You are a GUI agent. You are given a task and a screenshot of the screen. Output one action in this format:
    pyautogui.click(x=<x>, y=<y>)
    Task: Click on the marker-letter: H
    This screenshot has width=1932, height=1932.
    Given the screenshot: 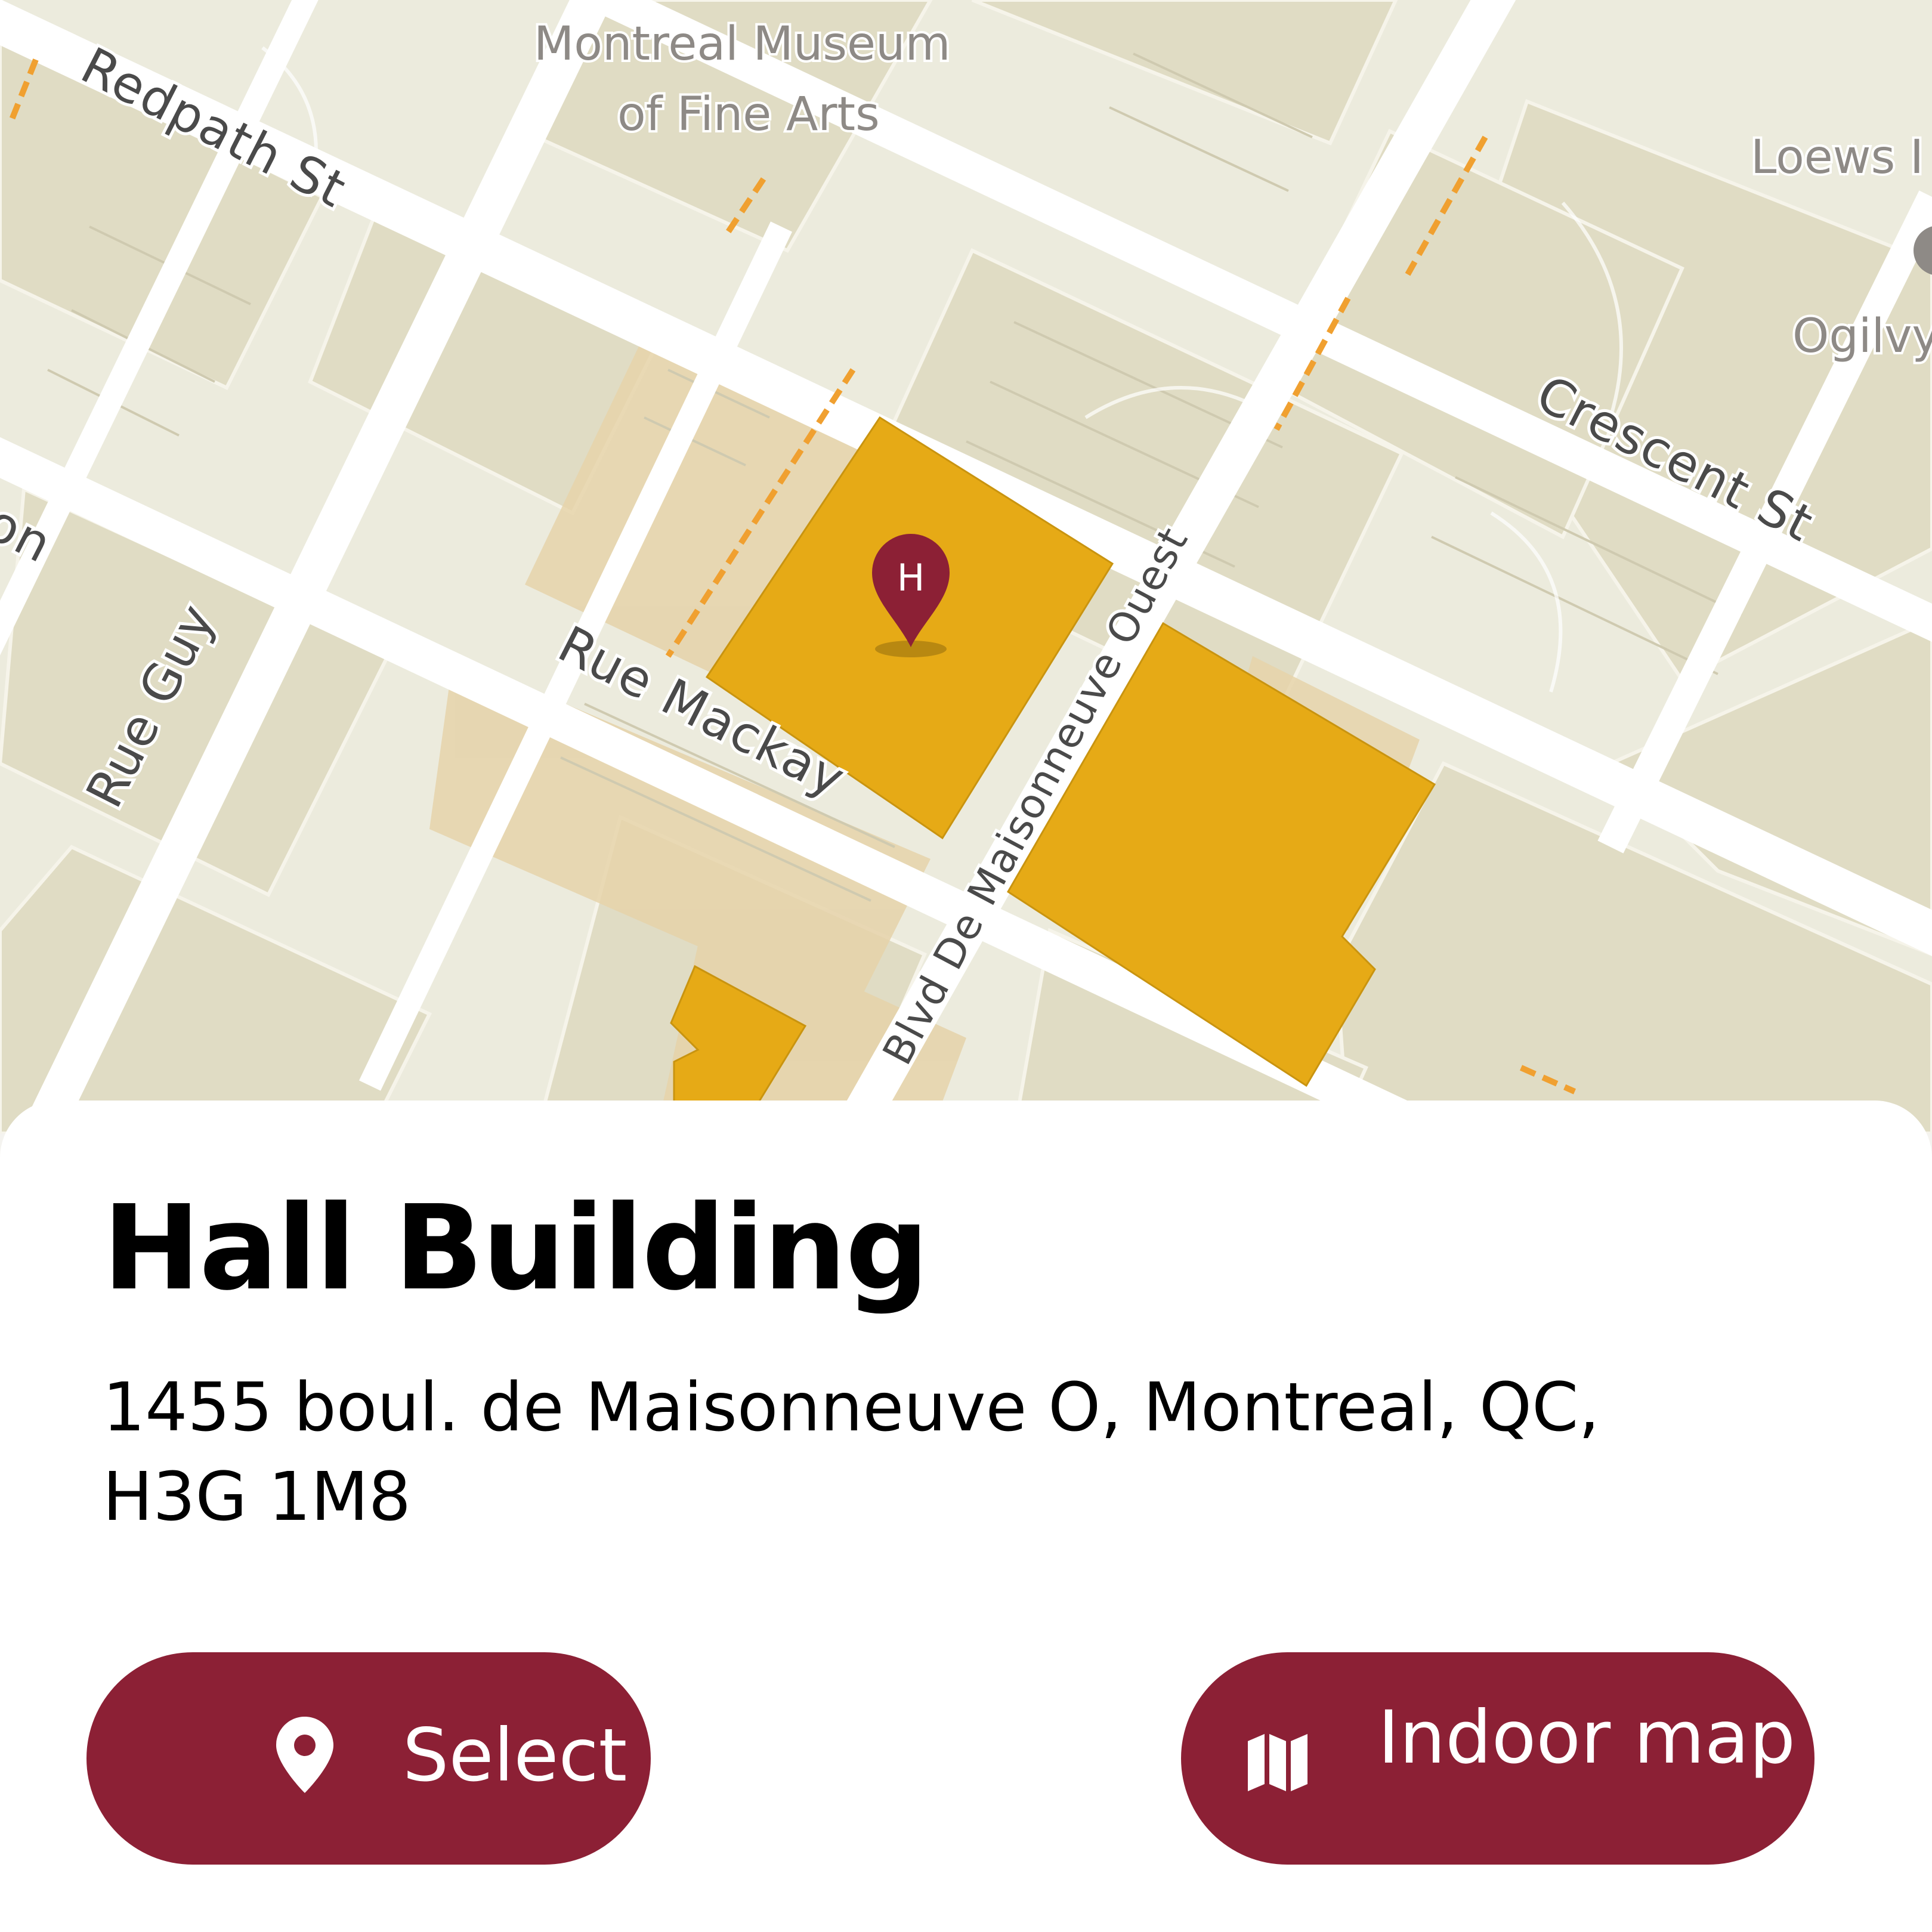 What is the action you would take?
    pyautogui.click(x=911, y=577)
    